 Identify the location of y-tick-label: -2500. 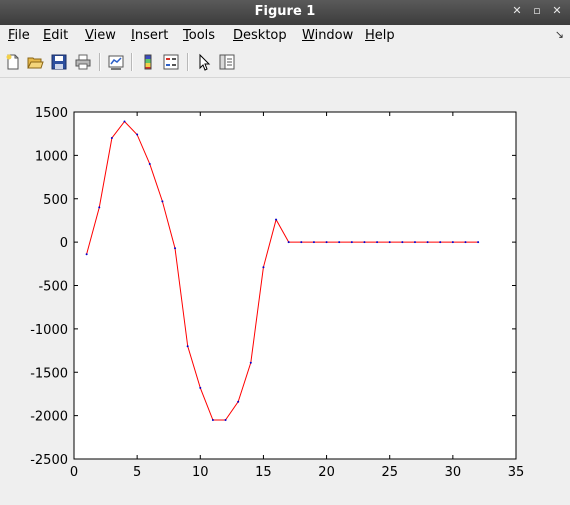
(49, 460).